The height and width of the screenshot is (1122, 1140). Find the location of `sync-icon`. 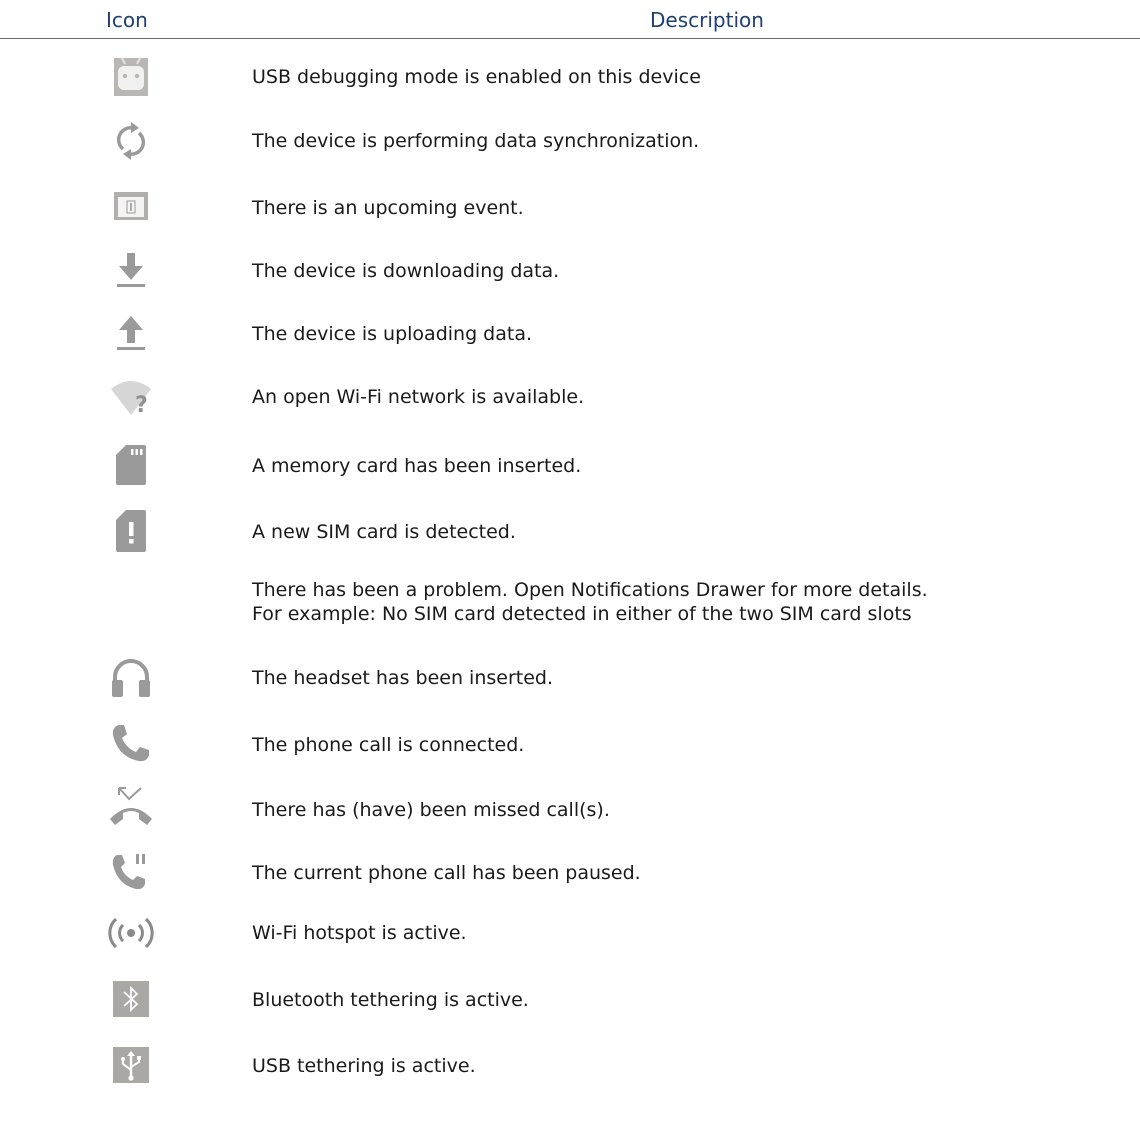

sync-icon is located at coordinates (131, 141).